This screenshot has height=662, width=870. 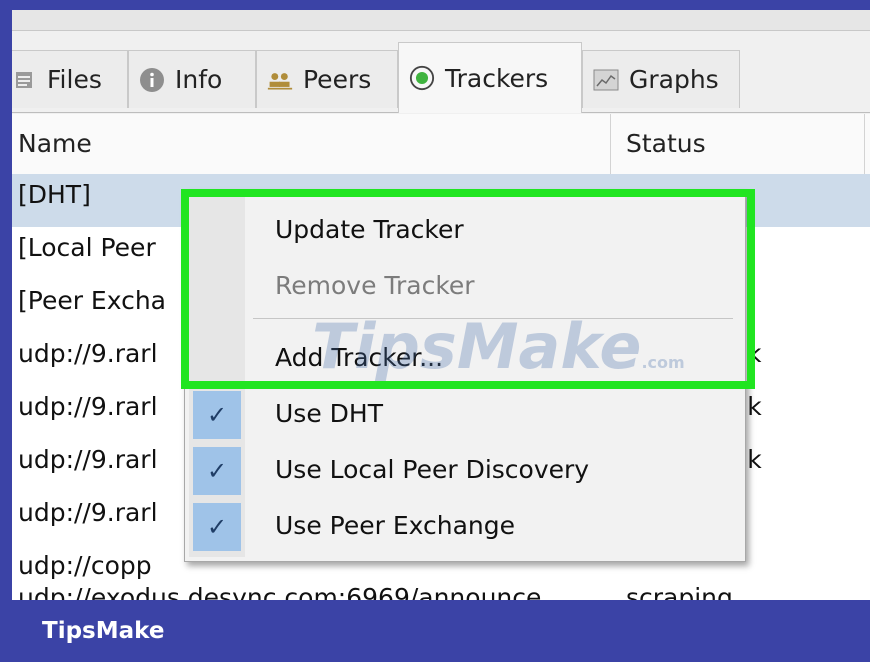 I want to click on tracker-name: [DHT], so click(x=54, y=194).